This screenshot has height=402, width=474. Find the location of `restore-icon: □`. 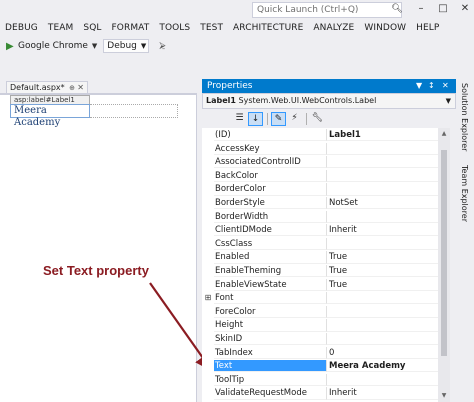

restore-icon: □ is located at coordinates (443, 9).